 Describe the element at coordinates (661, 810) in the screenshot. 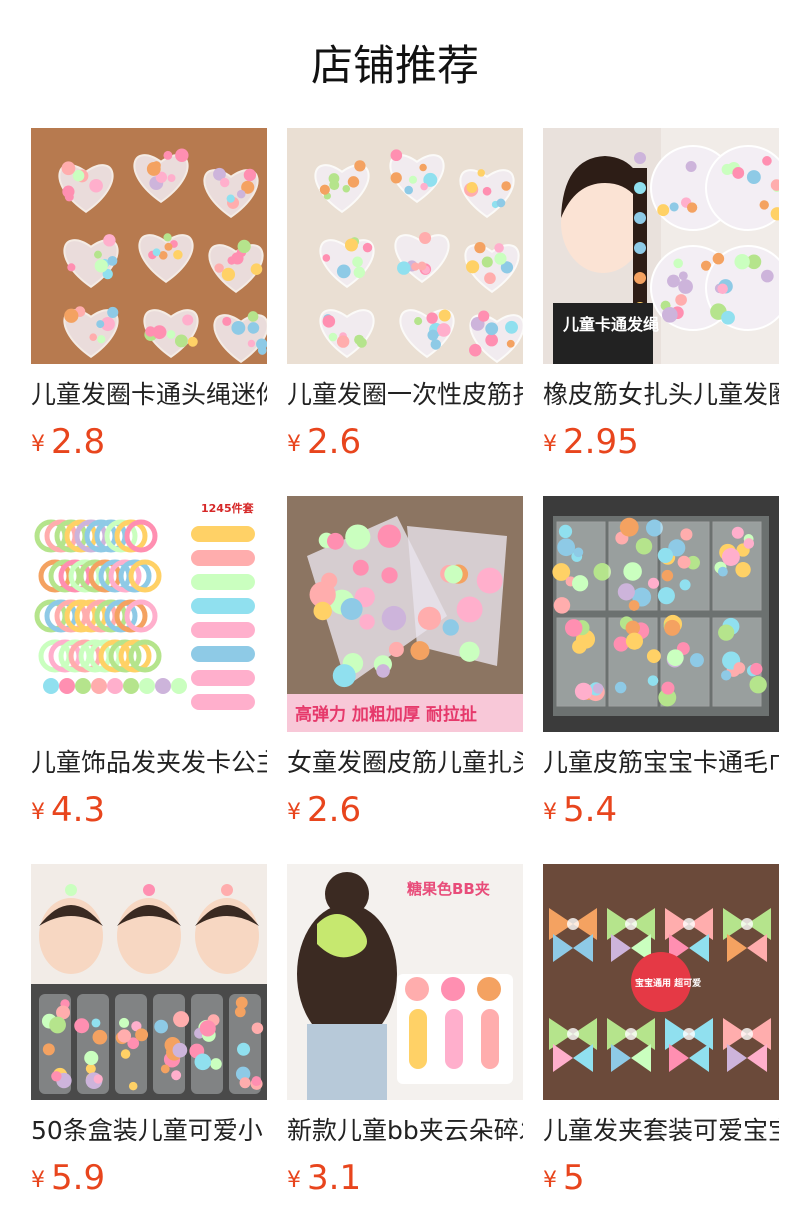

I see `product-price: ¥5.4` at that location.